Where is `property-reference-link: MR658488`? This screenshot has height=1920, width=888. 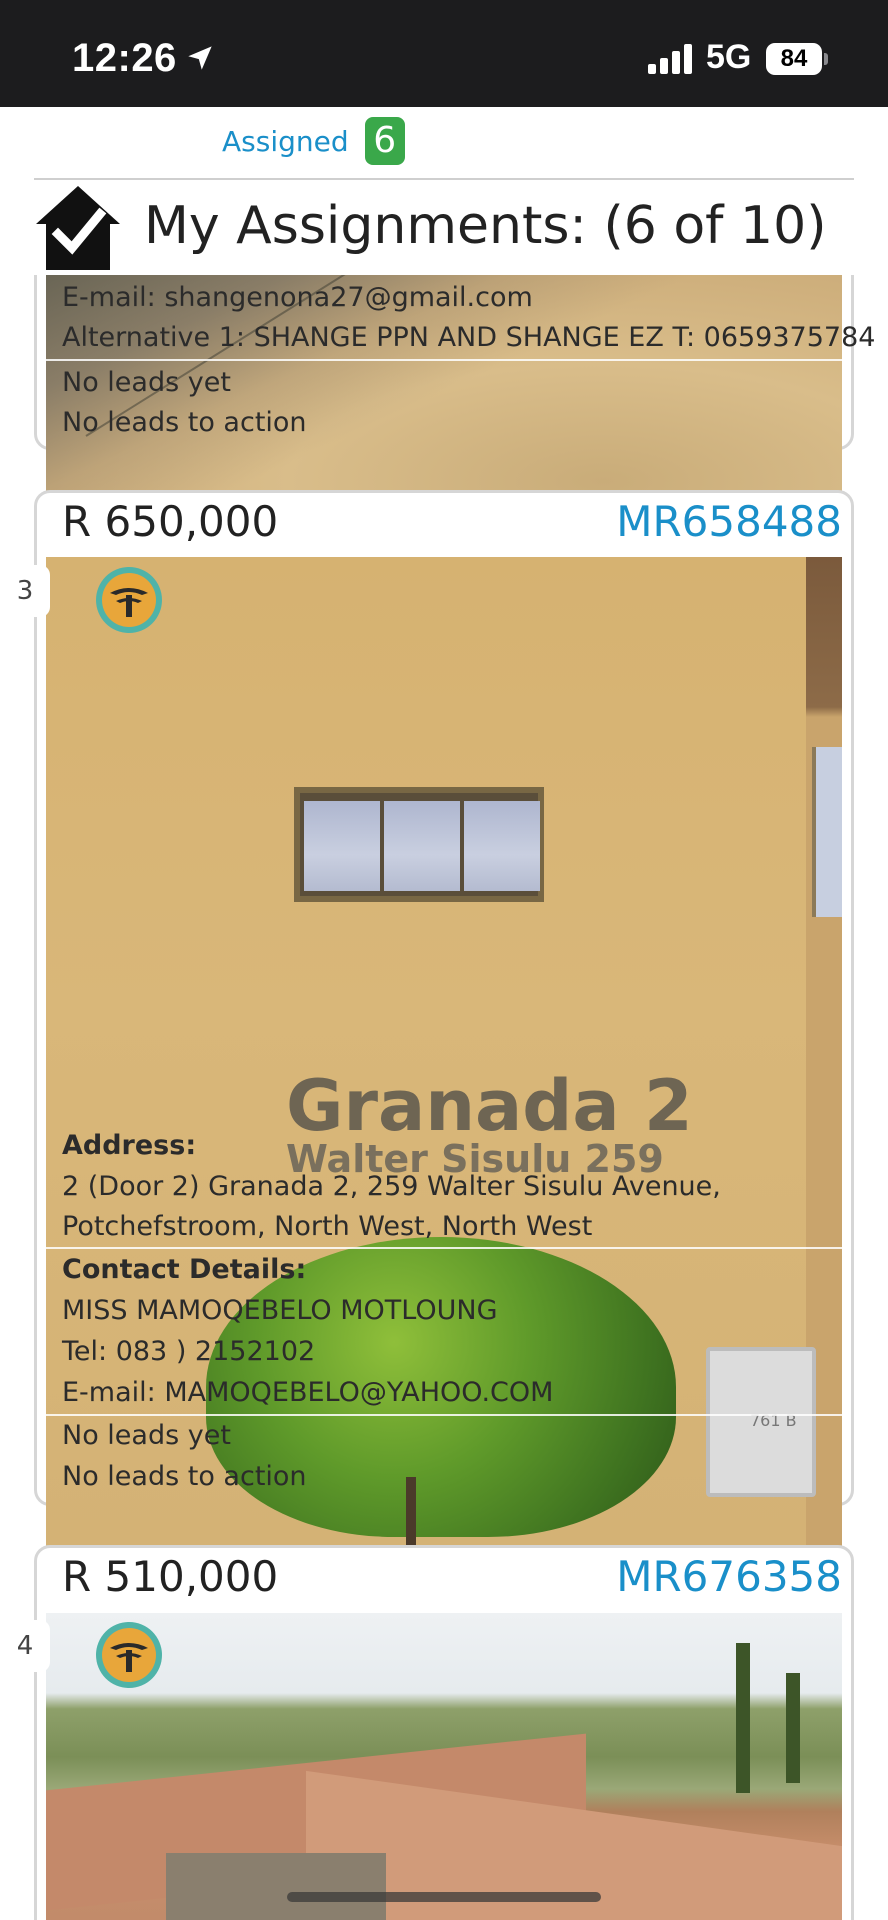 property-reference-link: MR658488 is located at coordinates (729, 521).